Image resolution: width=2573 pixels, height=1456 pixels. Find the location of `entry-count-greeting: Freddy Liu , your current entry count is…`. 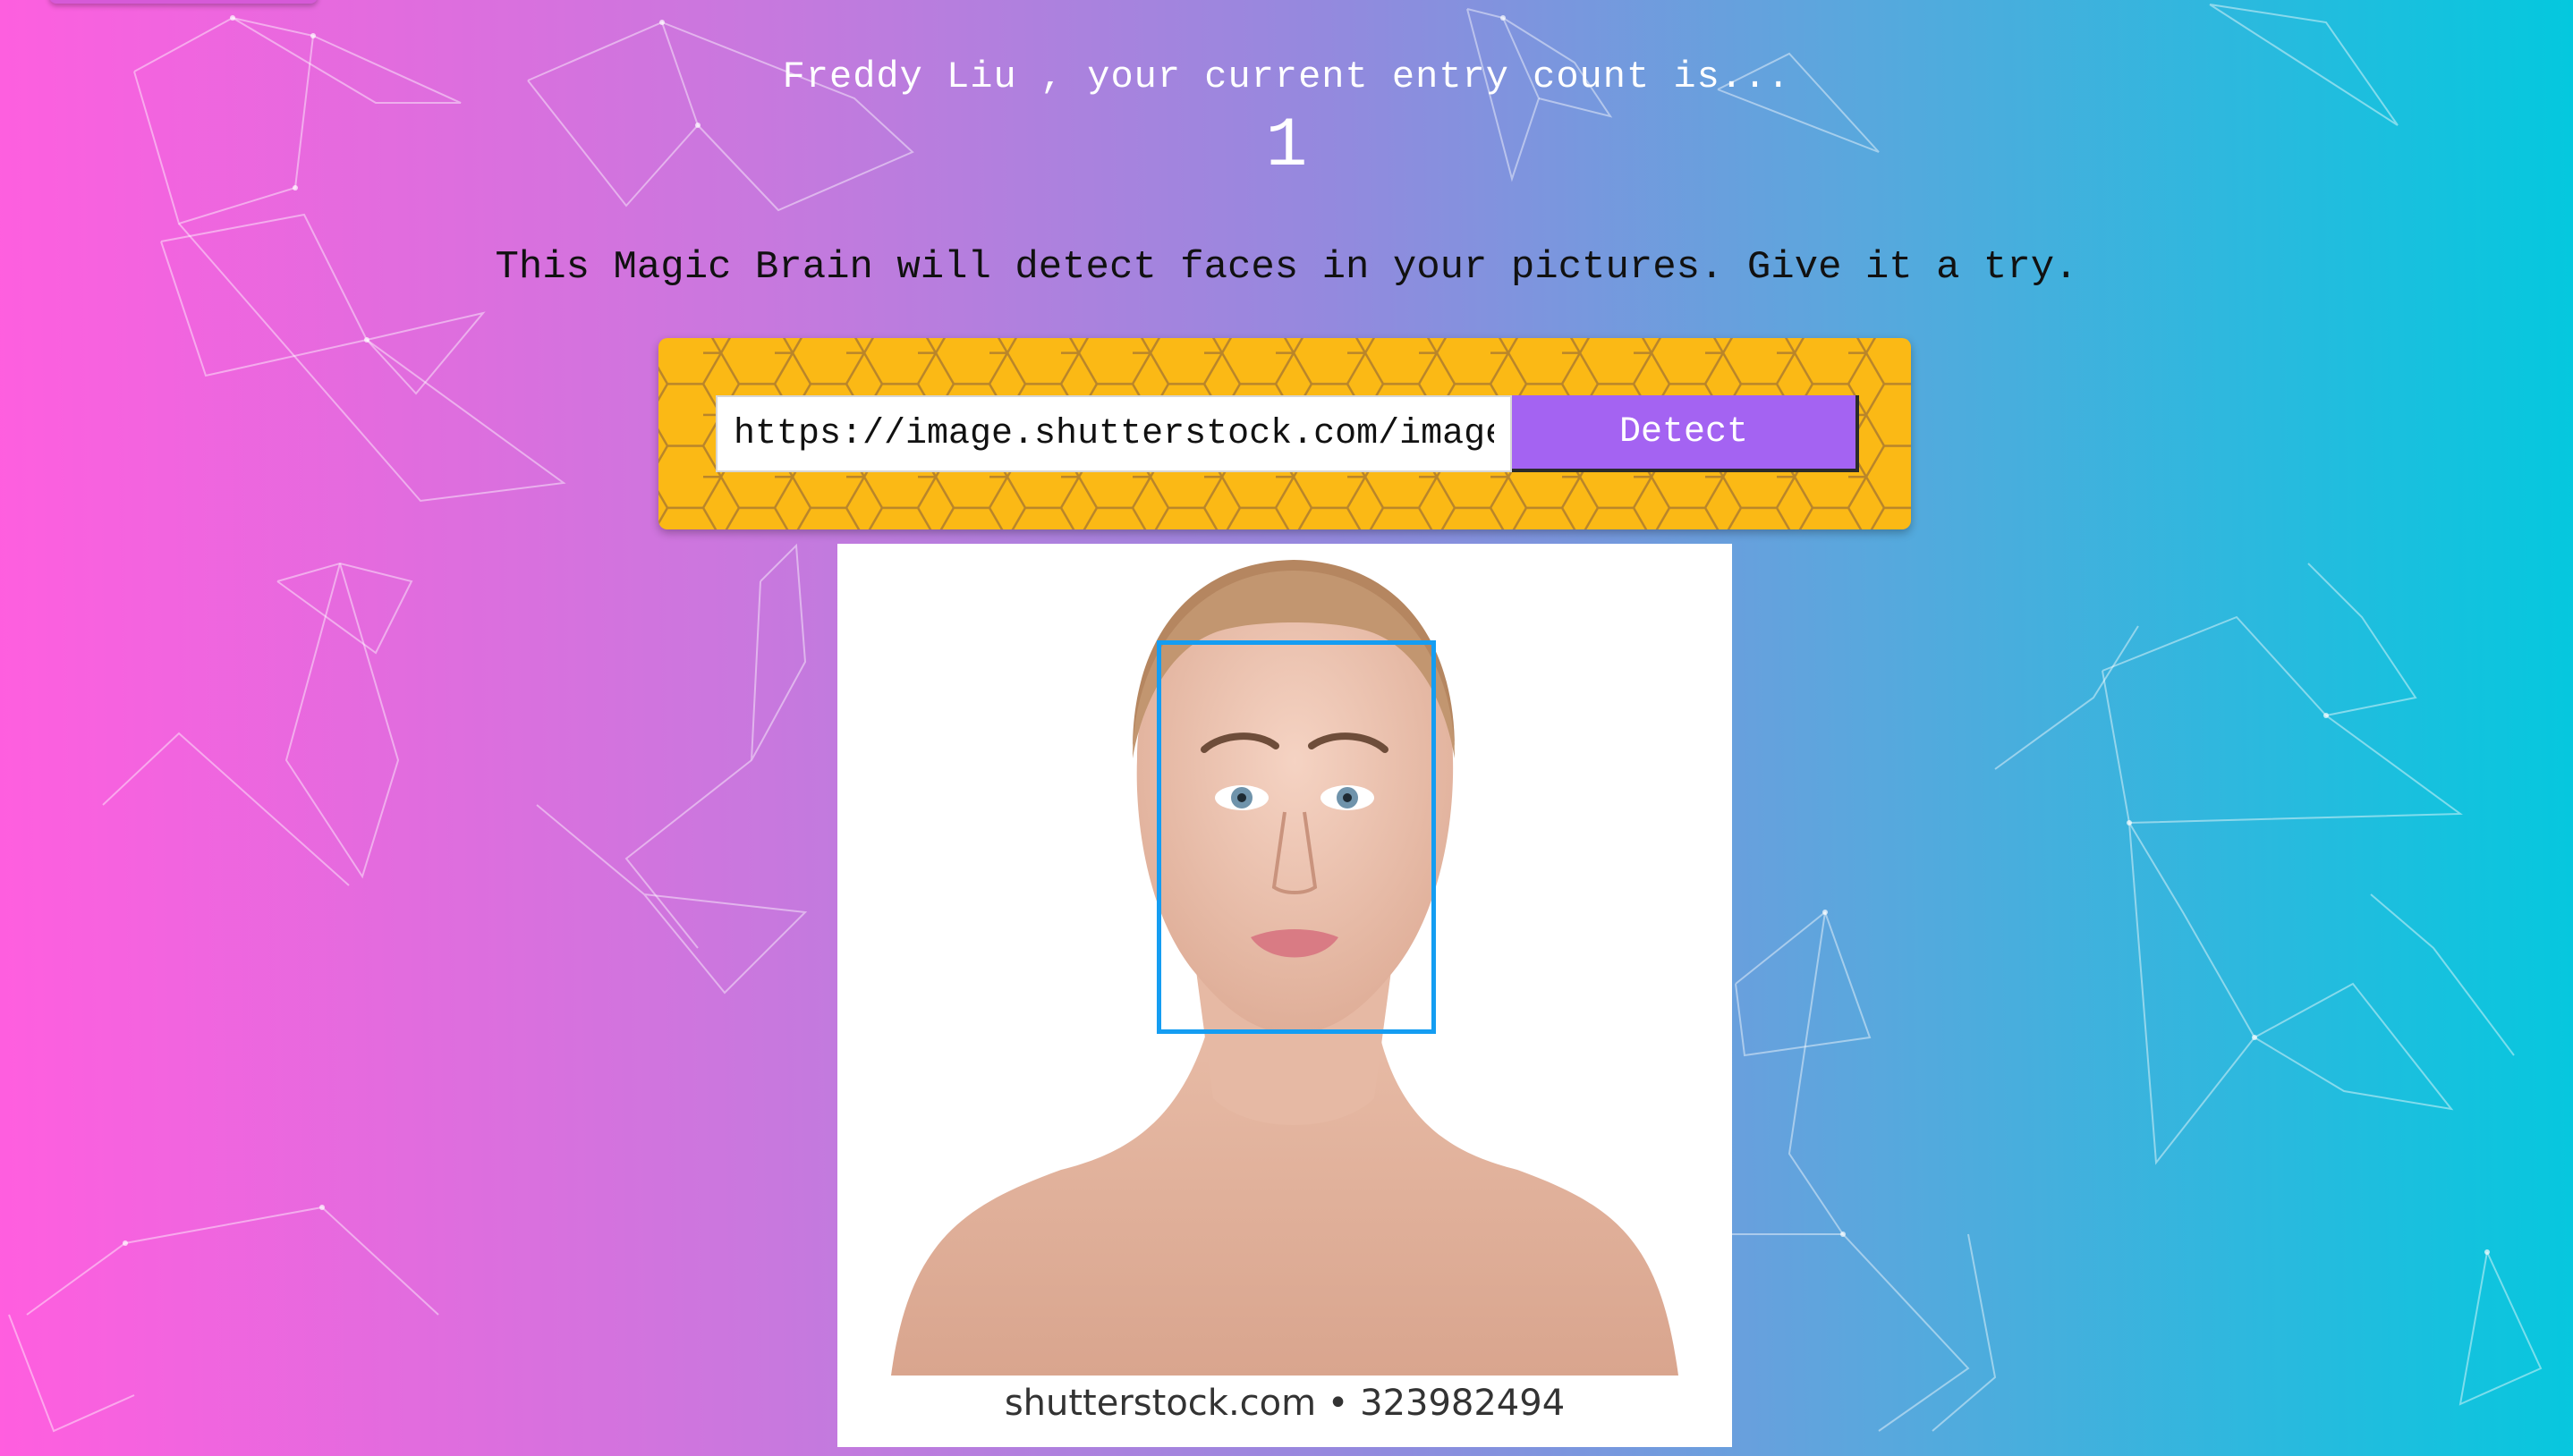

entry-count-greeting: Freddy Liu , your current entry count is… is located at coordinates (1286, 76).